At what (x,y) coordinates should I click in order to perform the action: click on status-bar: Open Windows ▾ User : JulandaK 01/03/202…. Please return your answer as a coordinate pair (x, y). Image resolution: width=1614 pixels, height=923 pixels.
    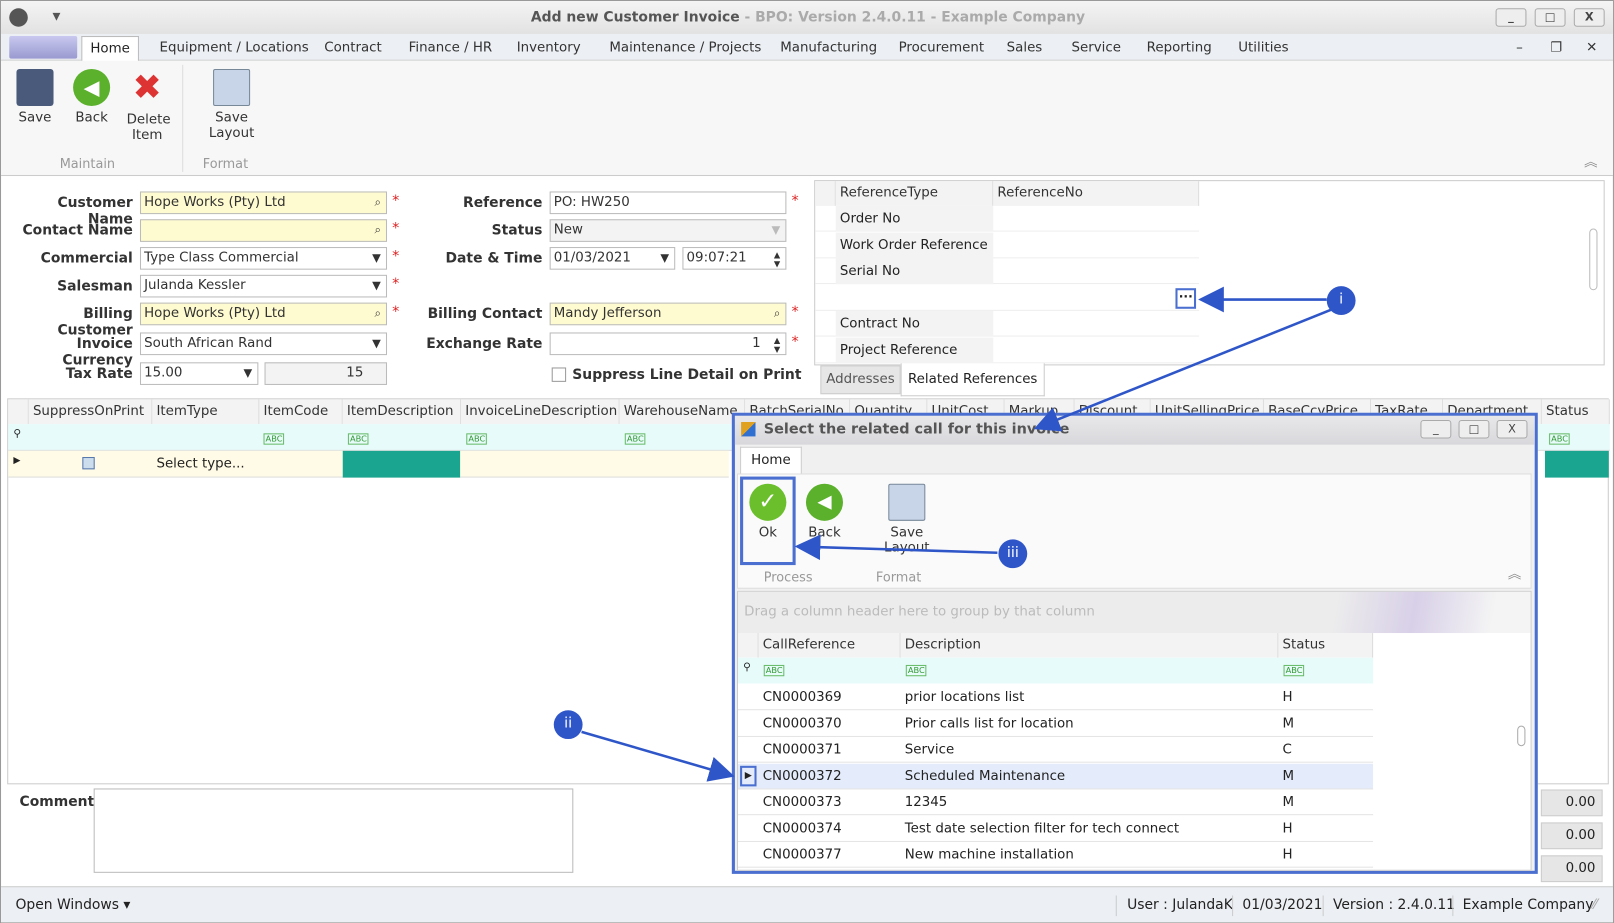
    Looking at the image, I should click on (807, 904).